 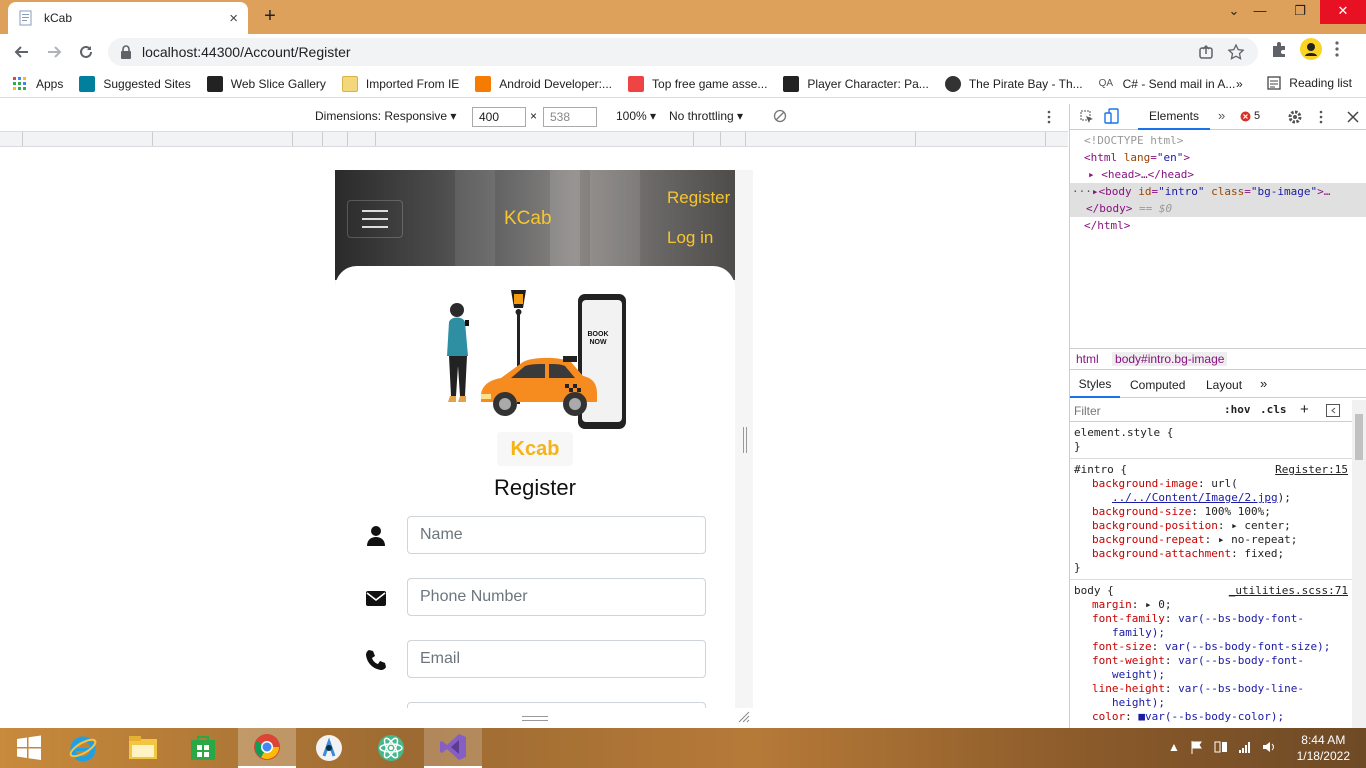 What do you see at coordinates (1269, 747) in the screenshot?
I see `volume-icon` at bounding box center [1269, 747].